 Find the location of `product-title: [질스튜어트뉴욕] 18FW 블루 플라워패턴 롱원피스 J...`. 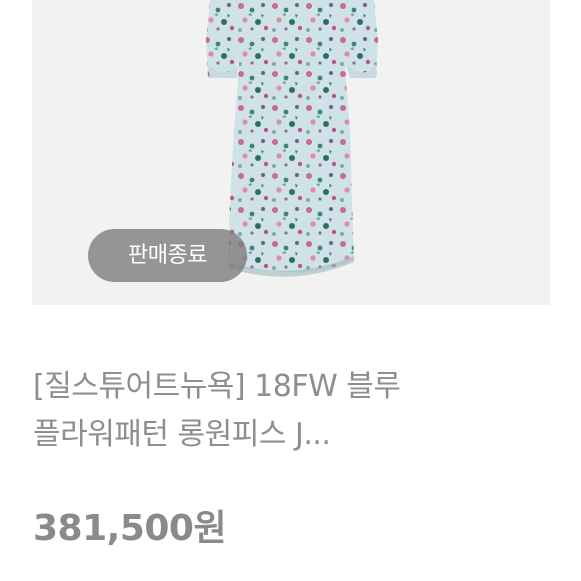

product-title: [질스튜어트뉴욕] 18FW 블루 플라워패턴 롱원피스 J... is located at coordinates (283, 411).